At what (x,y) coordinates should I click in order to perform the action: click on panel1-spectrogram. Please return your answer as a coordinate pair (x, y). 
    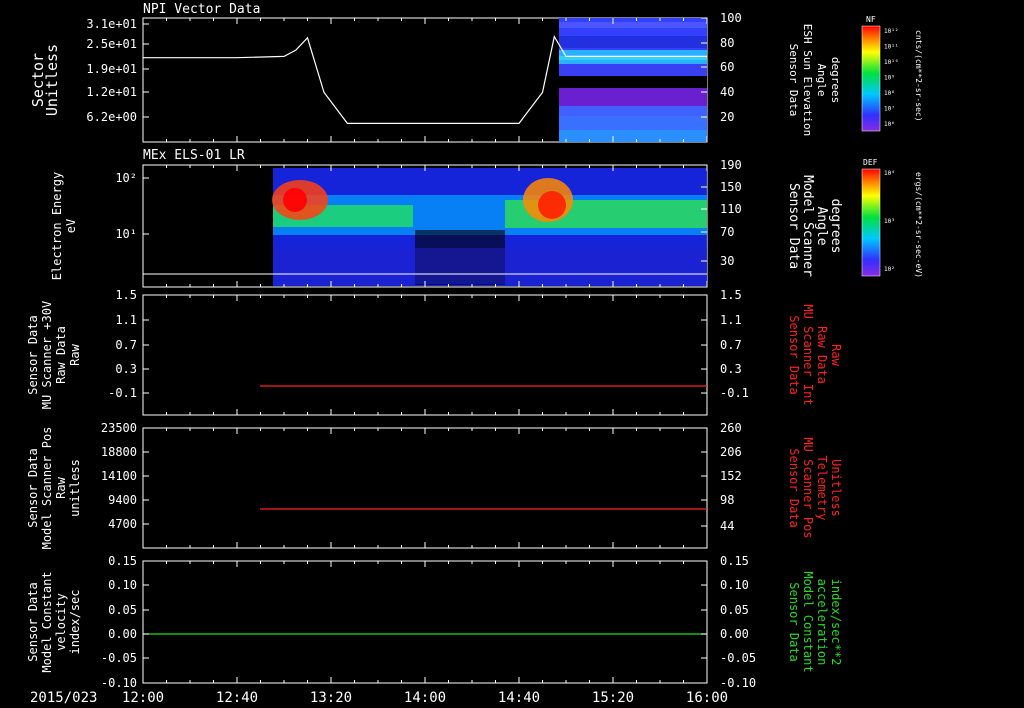
    Looking at the image, I should click on (633, 80).